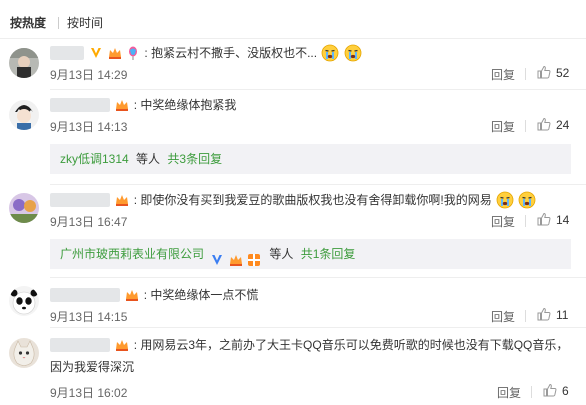  What do you see at coordinates (89, 393) in the screenshot?
I see `comment-time: 9月13日 16:02` at bounding box center [89, 393].